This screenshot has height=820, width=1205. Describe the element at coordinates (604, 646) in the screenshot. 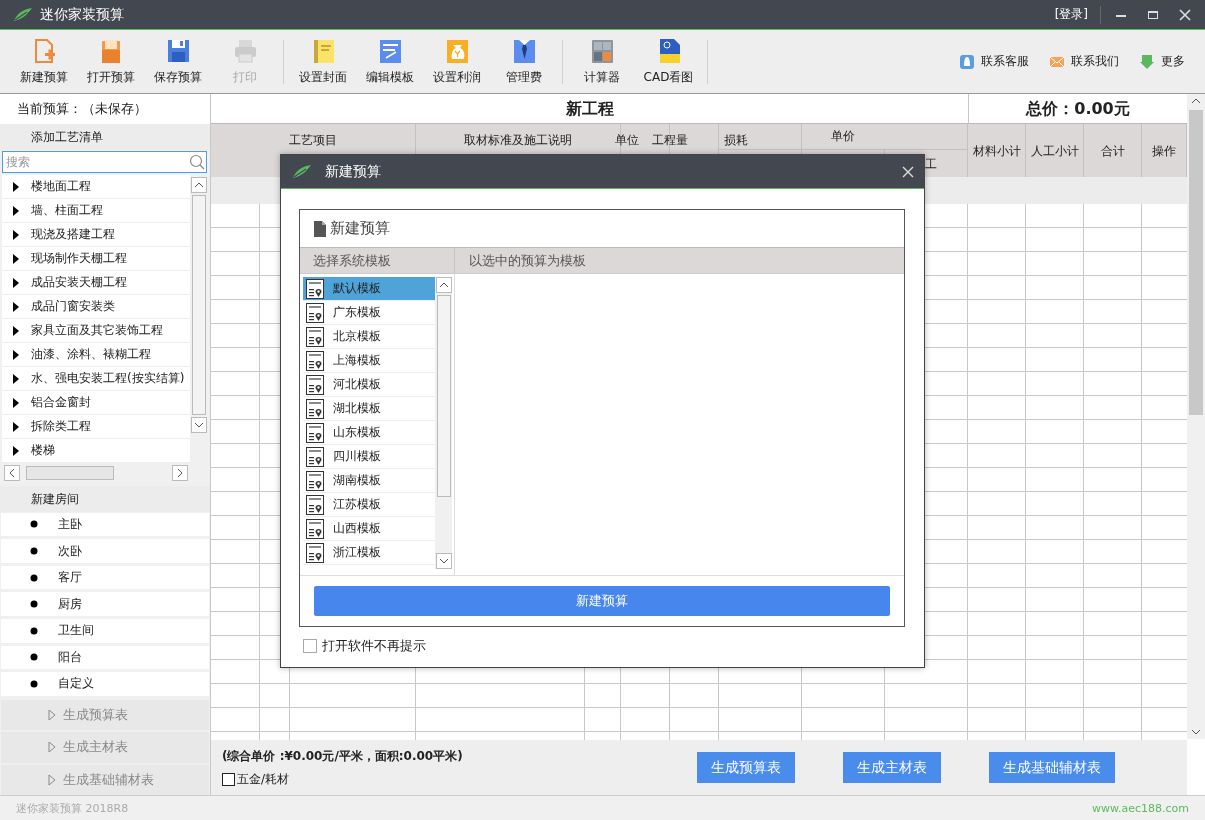

I see `checkbox: 打开软件不再提示` at that location.